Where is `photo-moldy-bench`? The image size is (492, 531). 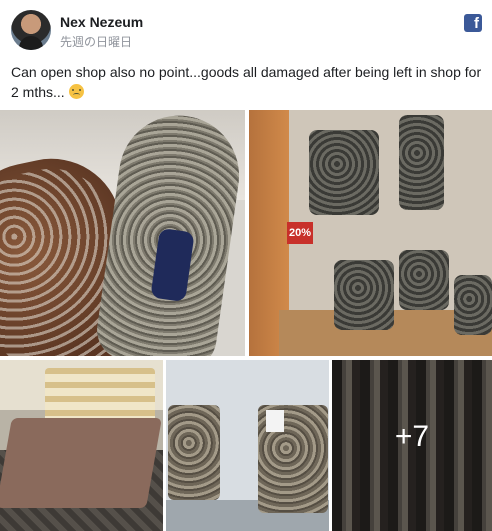 photo-moldy-bench is located at coordinates (81, 445).